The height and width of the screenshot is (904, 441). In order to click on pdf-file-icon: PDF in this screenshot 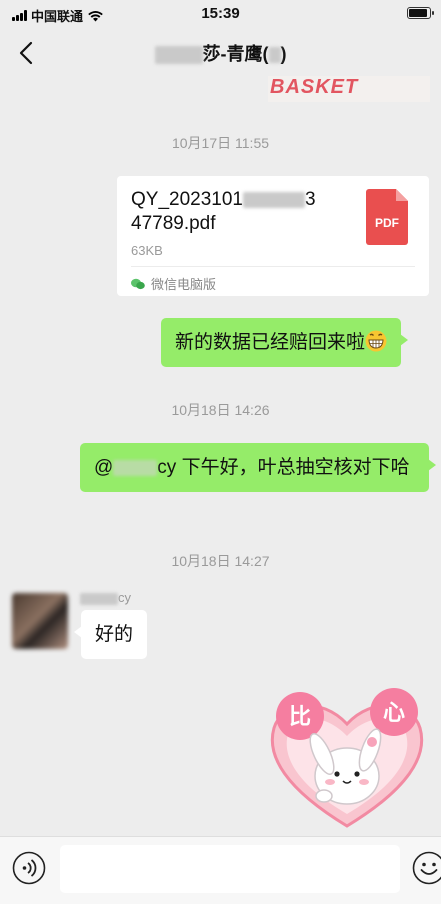, I will do `click(387, 217)`.